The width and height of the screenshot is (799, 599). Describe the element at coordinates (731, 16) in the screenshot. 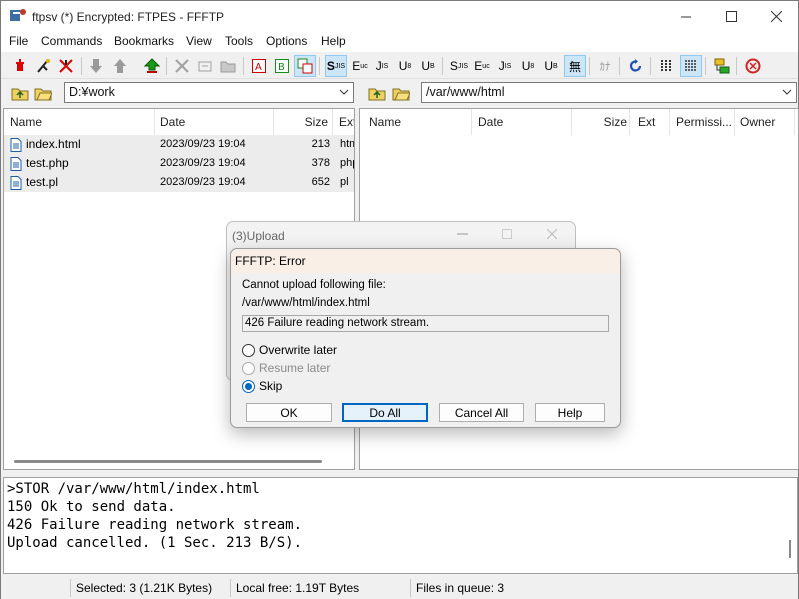

I see `maximize-button` at that location.